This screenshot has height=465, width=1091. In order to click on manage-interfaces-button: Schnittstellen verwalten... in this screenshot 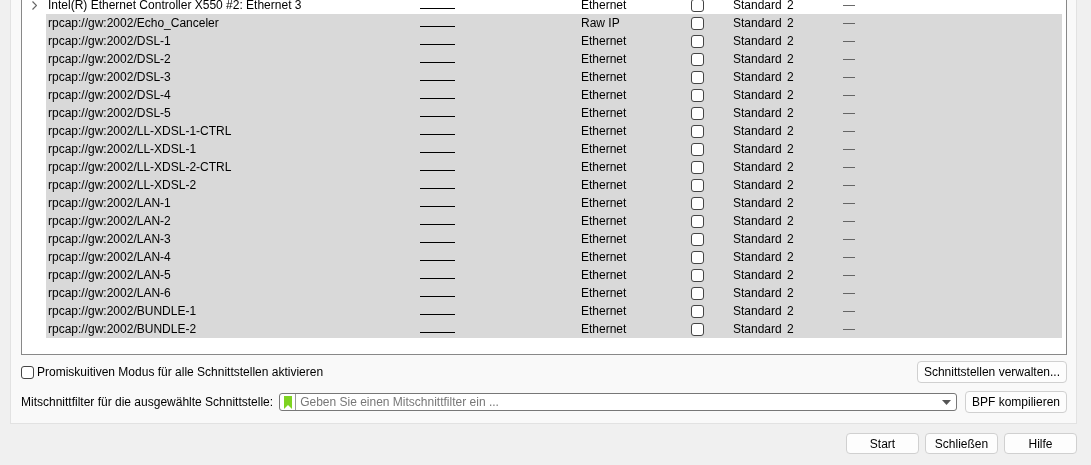, I will do `click(991, 372)`.